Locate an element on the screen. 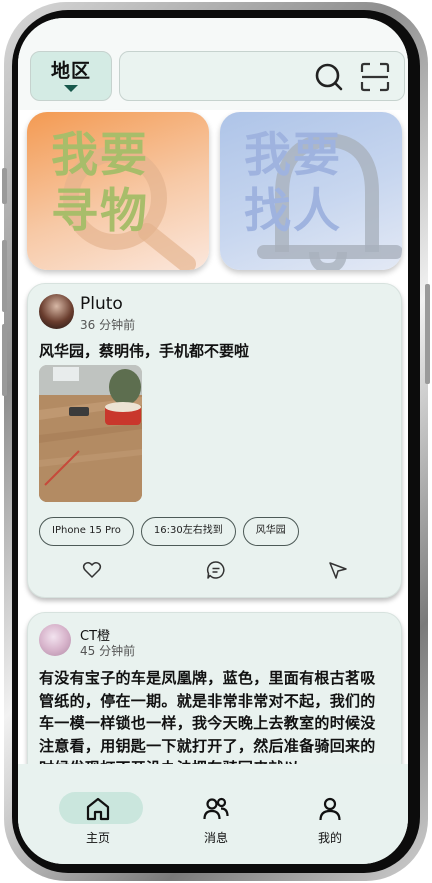 This screenshot has width=432, height=883. find-item-line-2: 寻物 is located at coordinates (100, 211).